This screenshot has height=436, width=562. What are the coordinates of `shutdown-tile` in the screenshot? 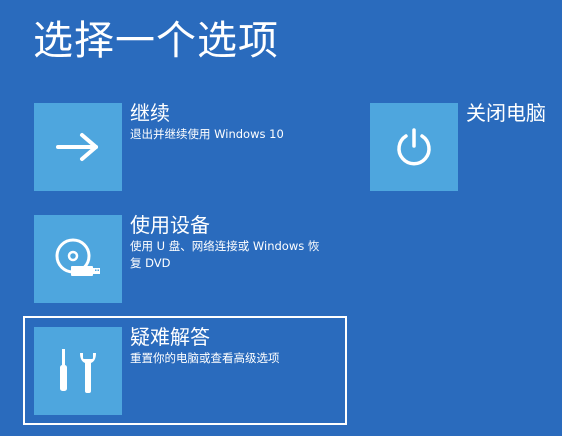 It's located at (414, 147).